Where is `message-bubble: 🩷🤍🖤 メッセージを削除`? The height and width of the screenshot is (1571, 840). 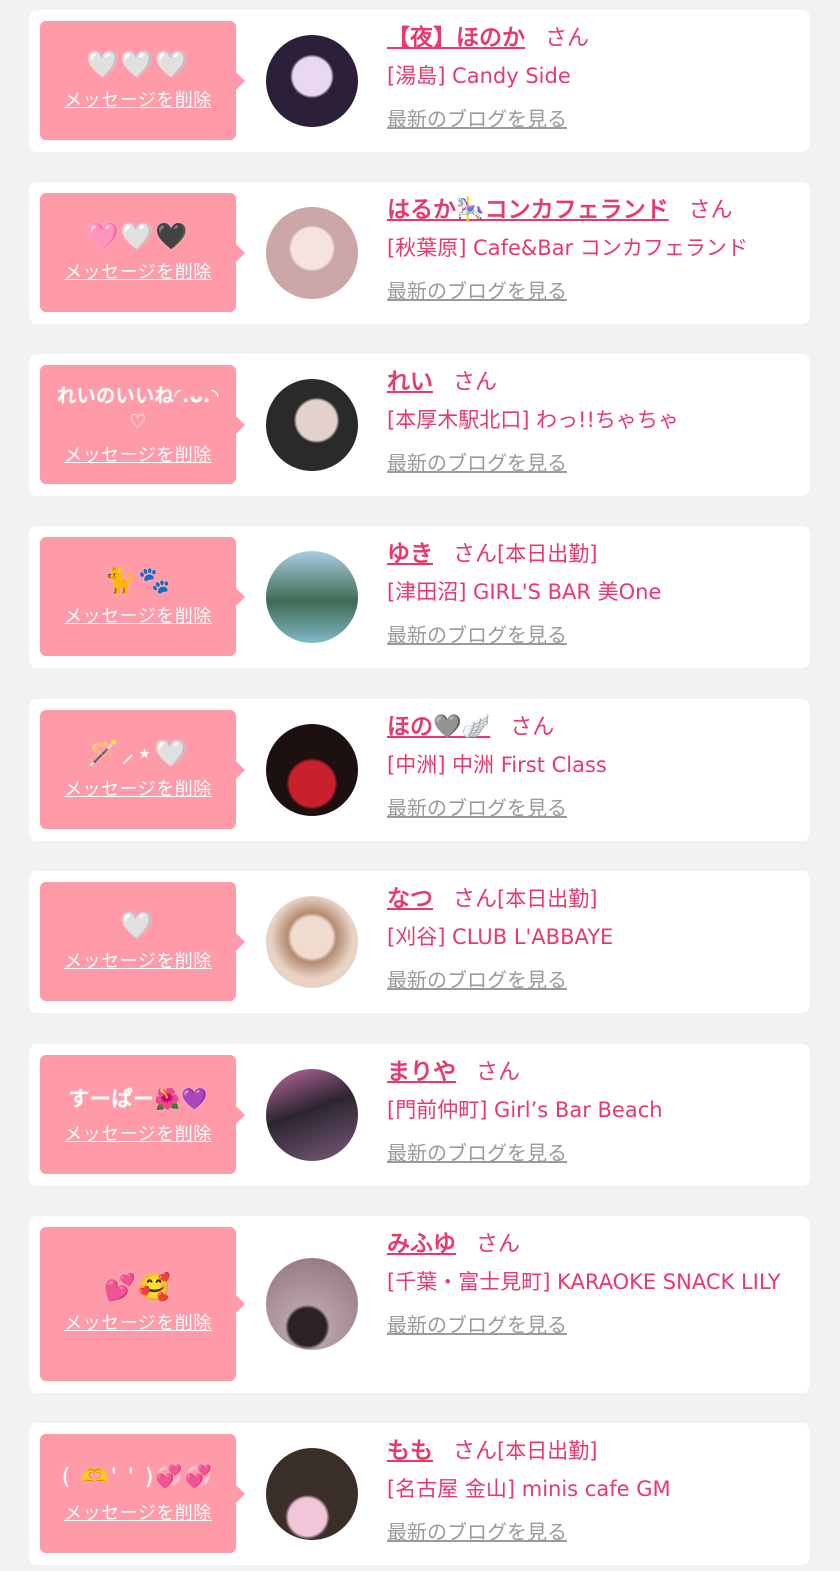 message-bubble: 🩷🤍🖤 メッセージを削除 is located at coordinates (142, 252).